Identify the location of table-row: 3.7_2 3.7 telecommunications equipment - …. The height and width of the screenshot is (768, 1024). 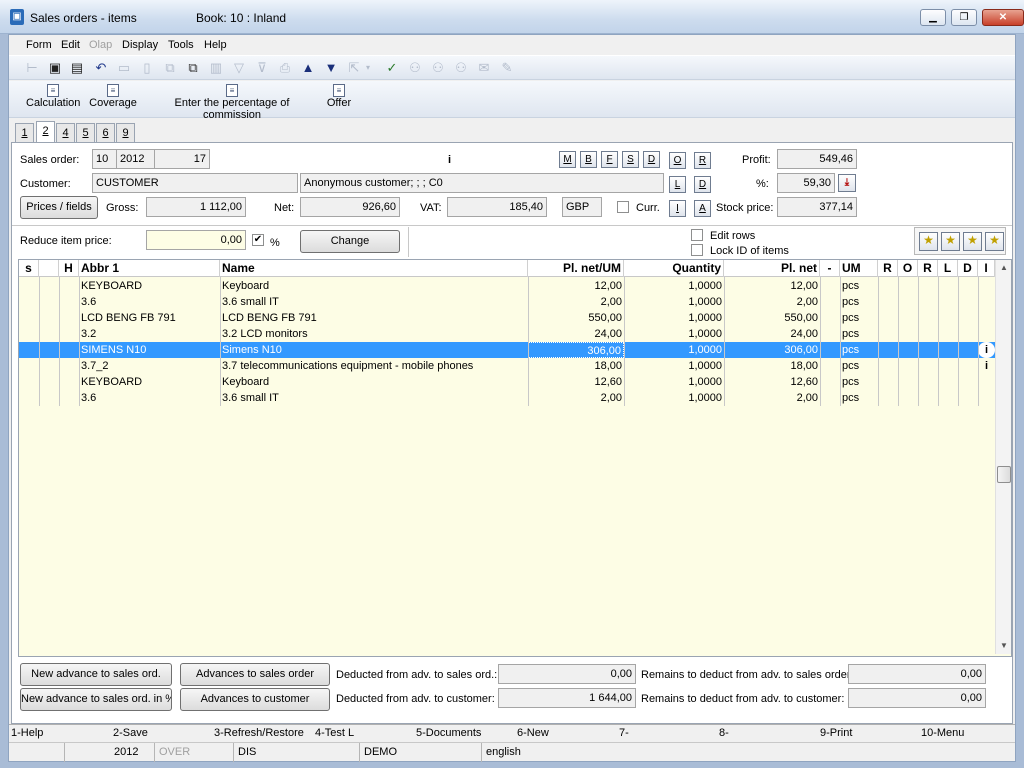
(507, 366).